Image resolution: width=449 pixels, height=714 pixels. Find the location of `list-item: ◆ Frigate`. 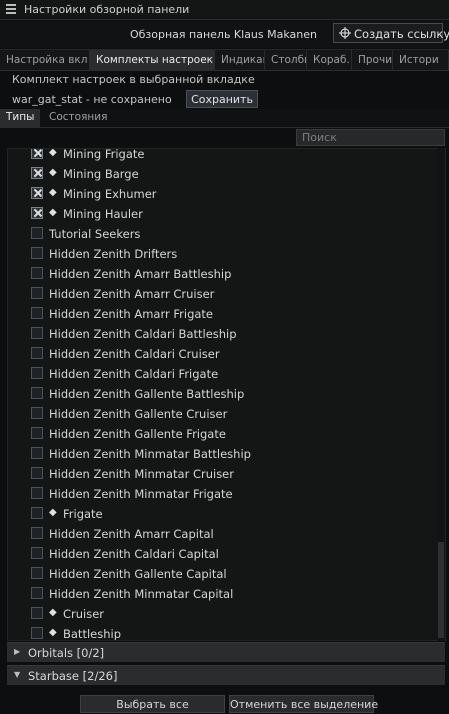

list-item: ◆ Frigate is located at coordinates (223, 514).